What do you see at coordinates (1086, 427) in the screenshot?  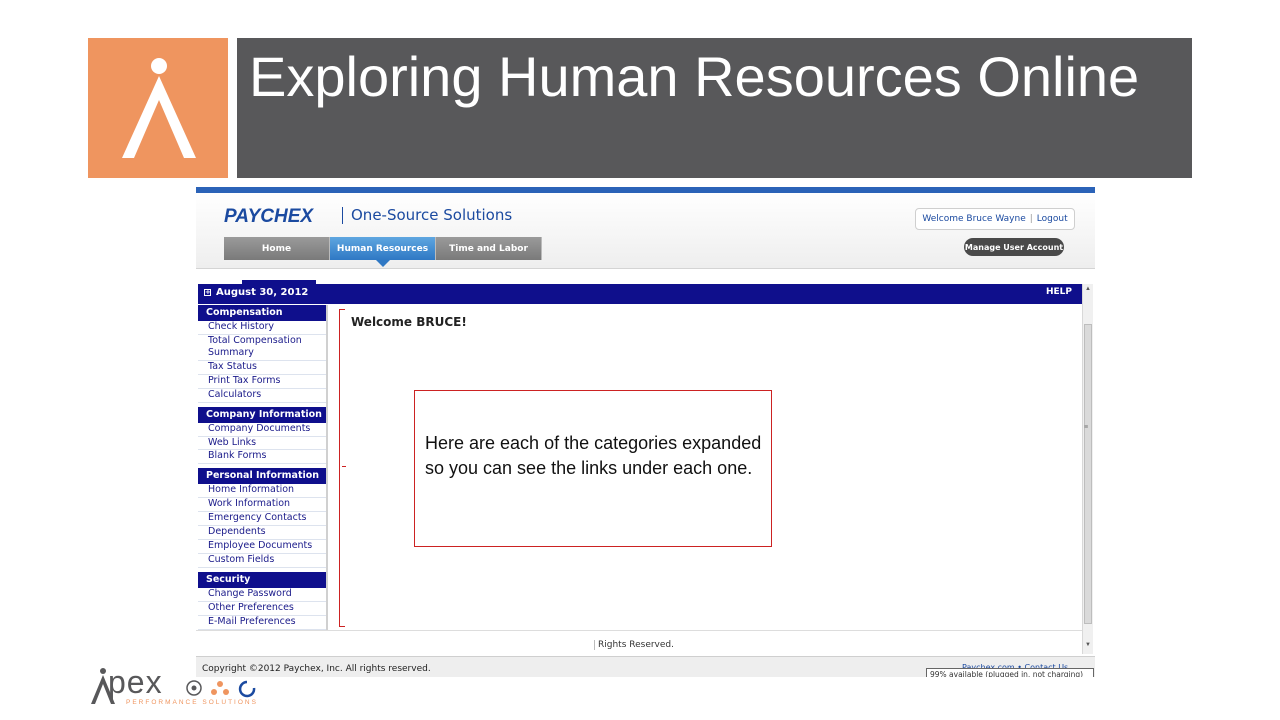 I see `scroll-grip-icon: ≡` at bounding box center [1086, 427].